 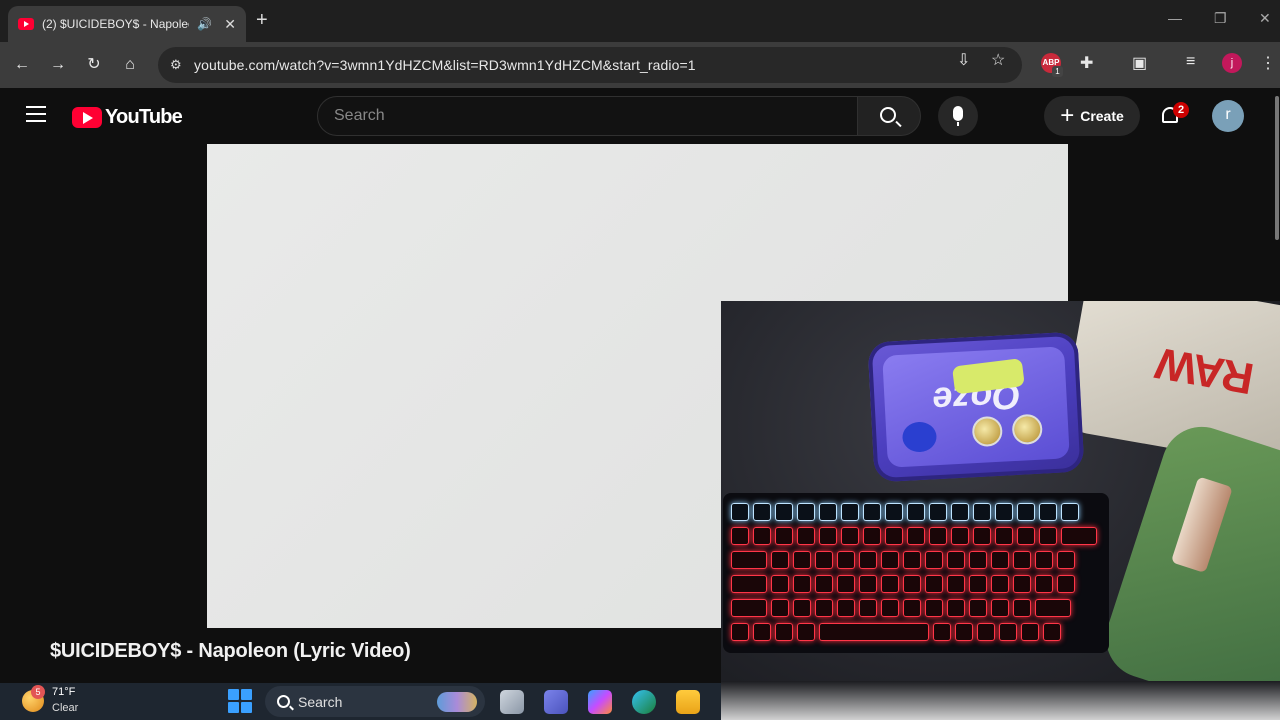 I want to click on taskbar-search: Search, so click(x=375, y=701).